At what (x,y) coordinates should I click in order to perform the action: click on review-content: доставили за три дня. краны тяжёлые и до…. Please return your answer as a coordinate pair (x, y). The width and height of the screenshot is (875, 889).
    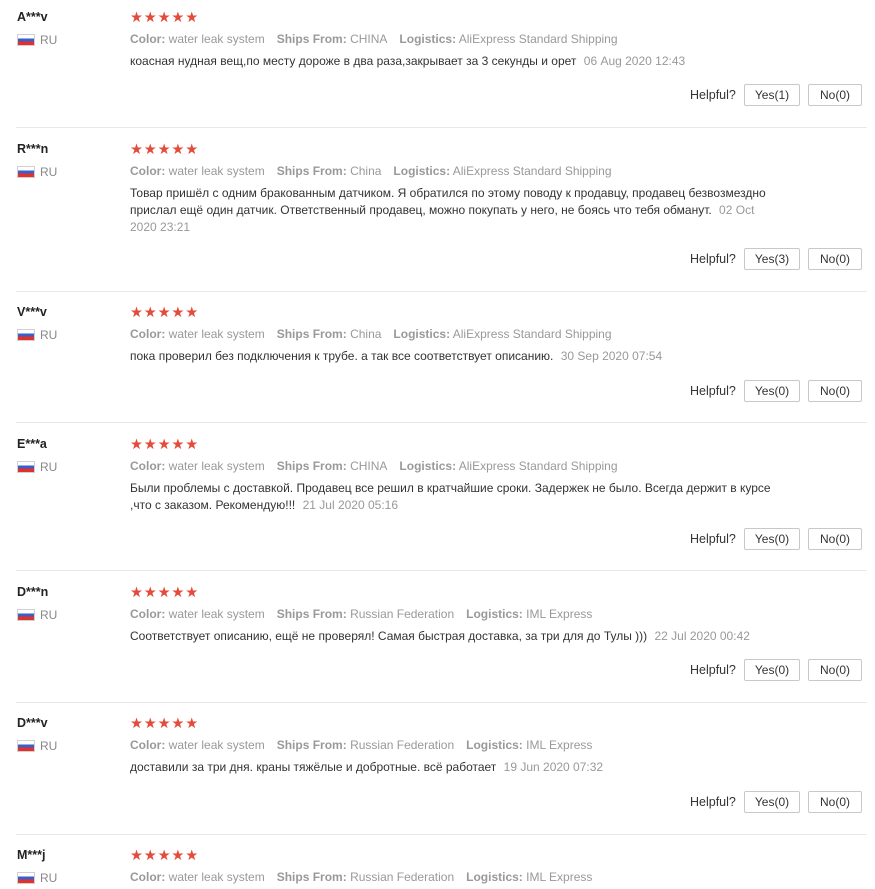
    Looking at the image, I should click on (455, 767).